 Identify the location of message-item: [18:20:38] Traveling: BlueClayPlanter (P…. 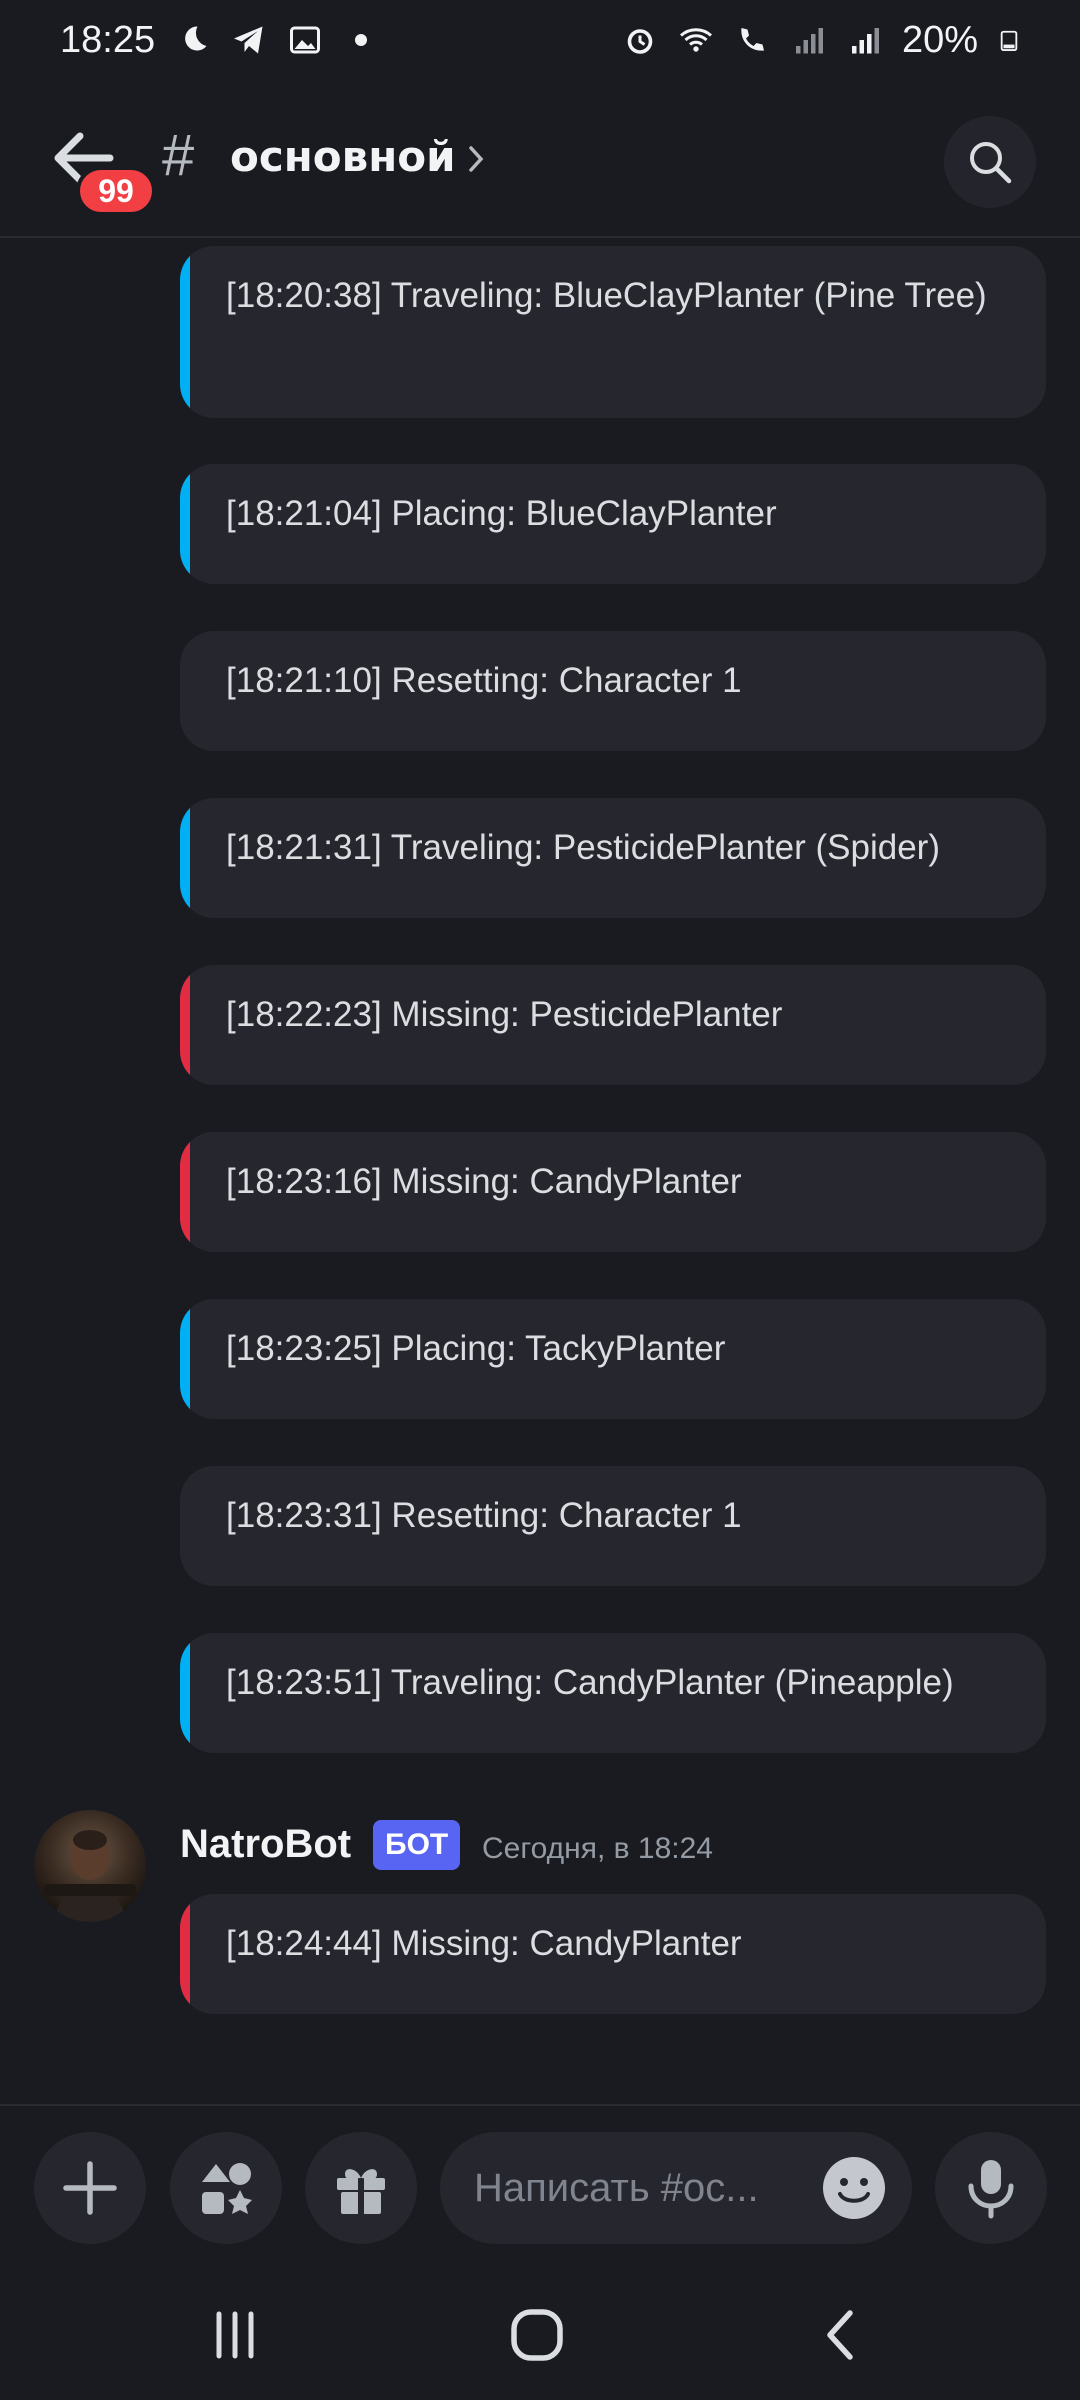
(613, 332).